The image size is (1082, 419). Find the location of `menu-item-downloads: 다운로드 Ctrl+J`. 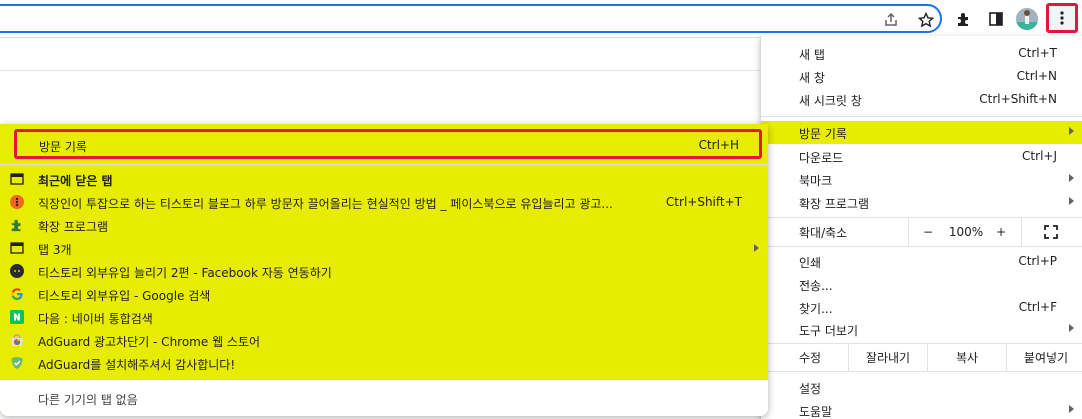

menu-item-downloads: 다운로드 Ctrl+J is located at coordinates (921, 156).